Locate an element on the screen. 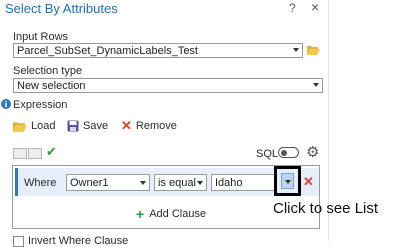 Image resolution: width=399 pixels, height=247 pixels. expression-label: Expression is located at coordinates (40, 105).